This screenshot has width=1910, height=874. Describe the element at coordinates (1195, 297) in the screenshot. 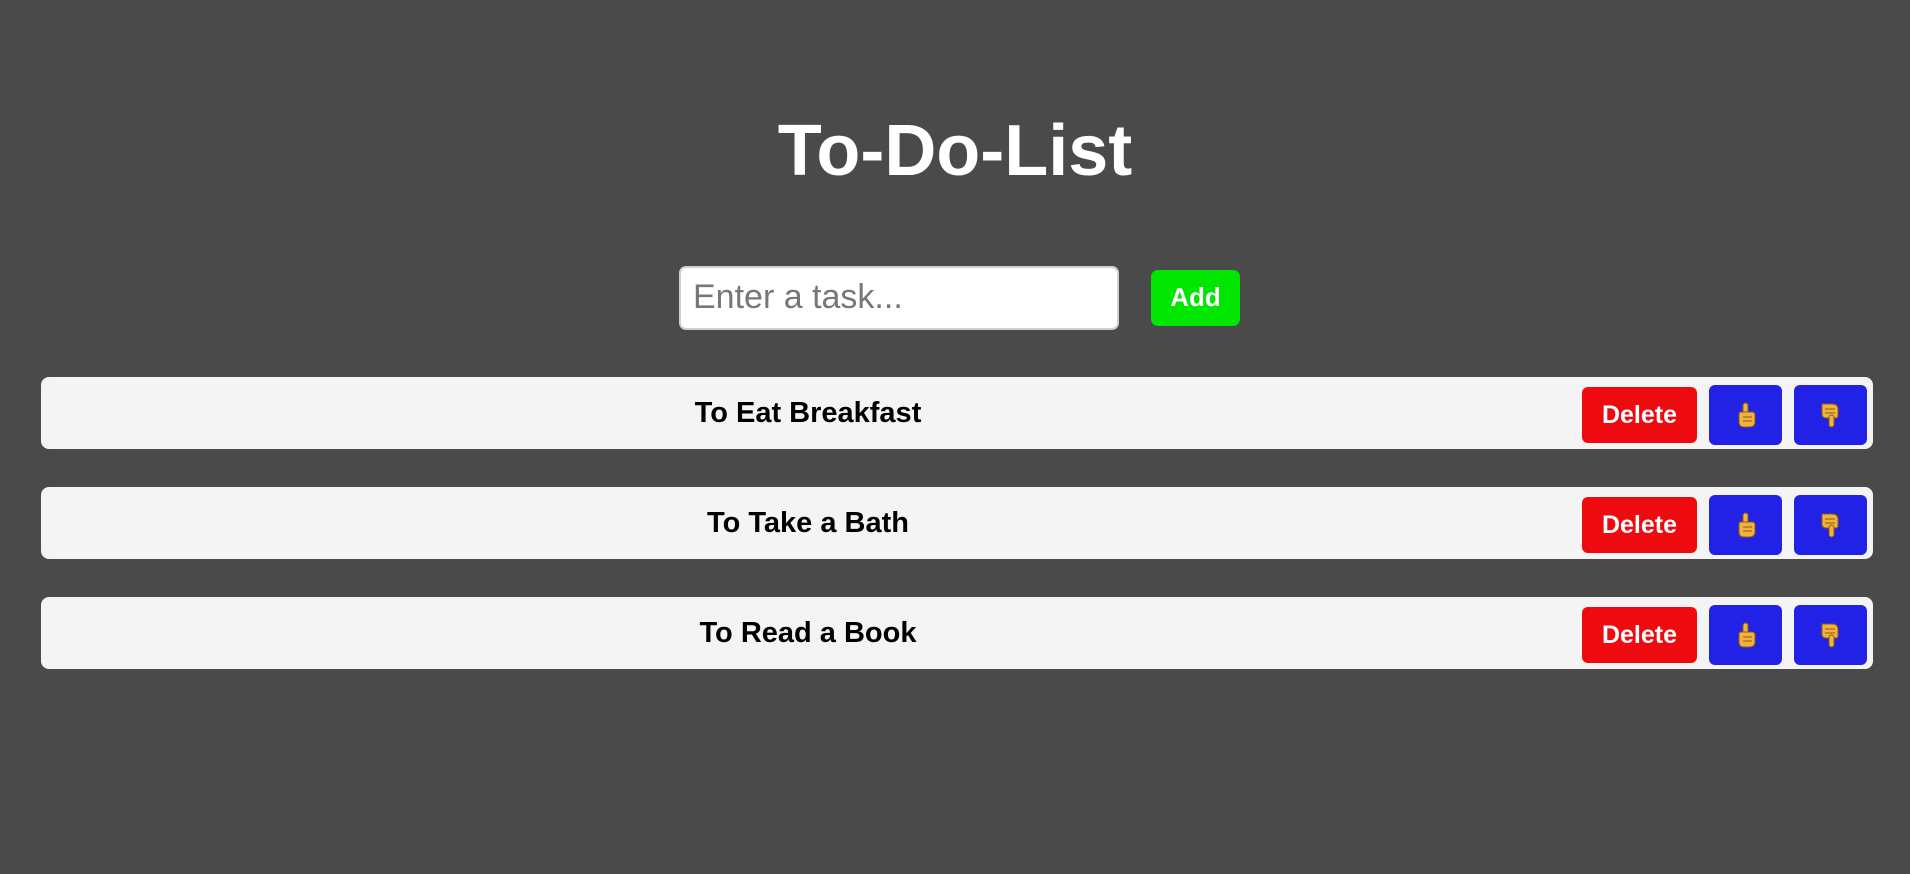

I see `add-button: Add` at that location.